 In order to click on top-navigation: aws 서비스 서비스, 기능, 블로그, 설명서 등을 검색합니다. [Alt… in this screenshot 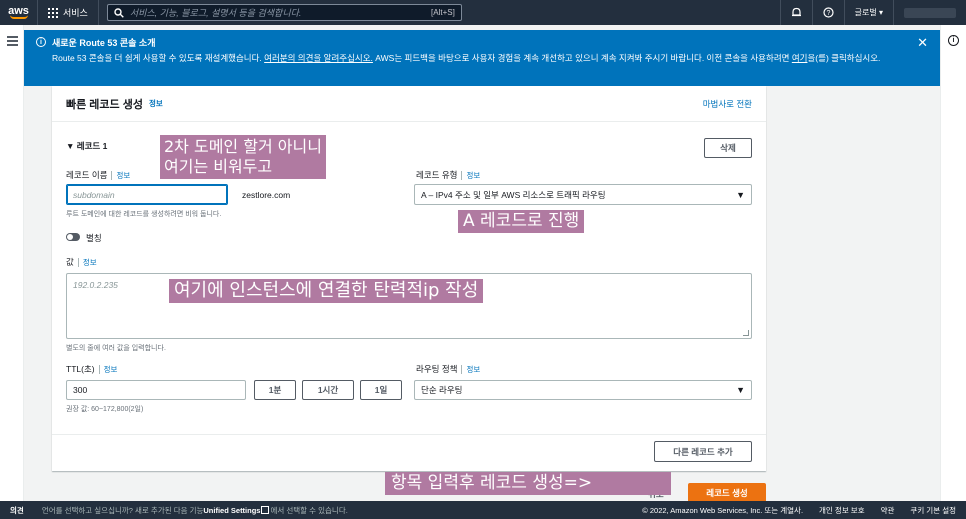, I will do `click(483, 12)`.